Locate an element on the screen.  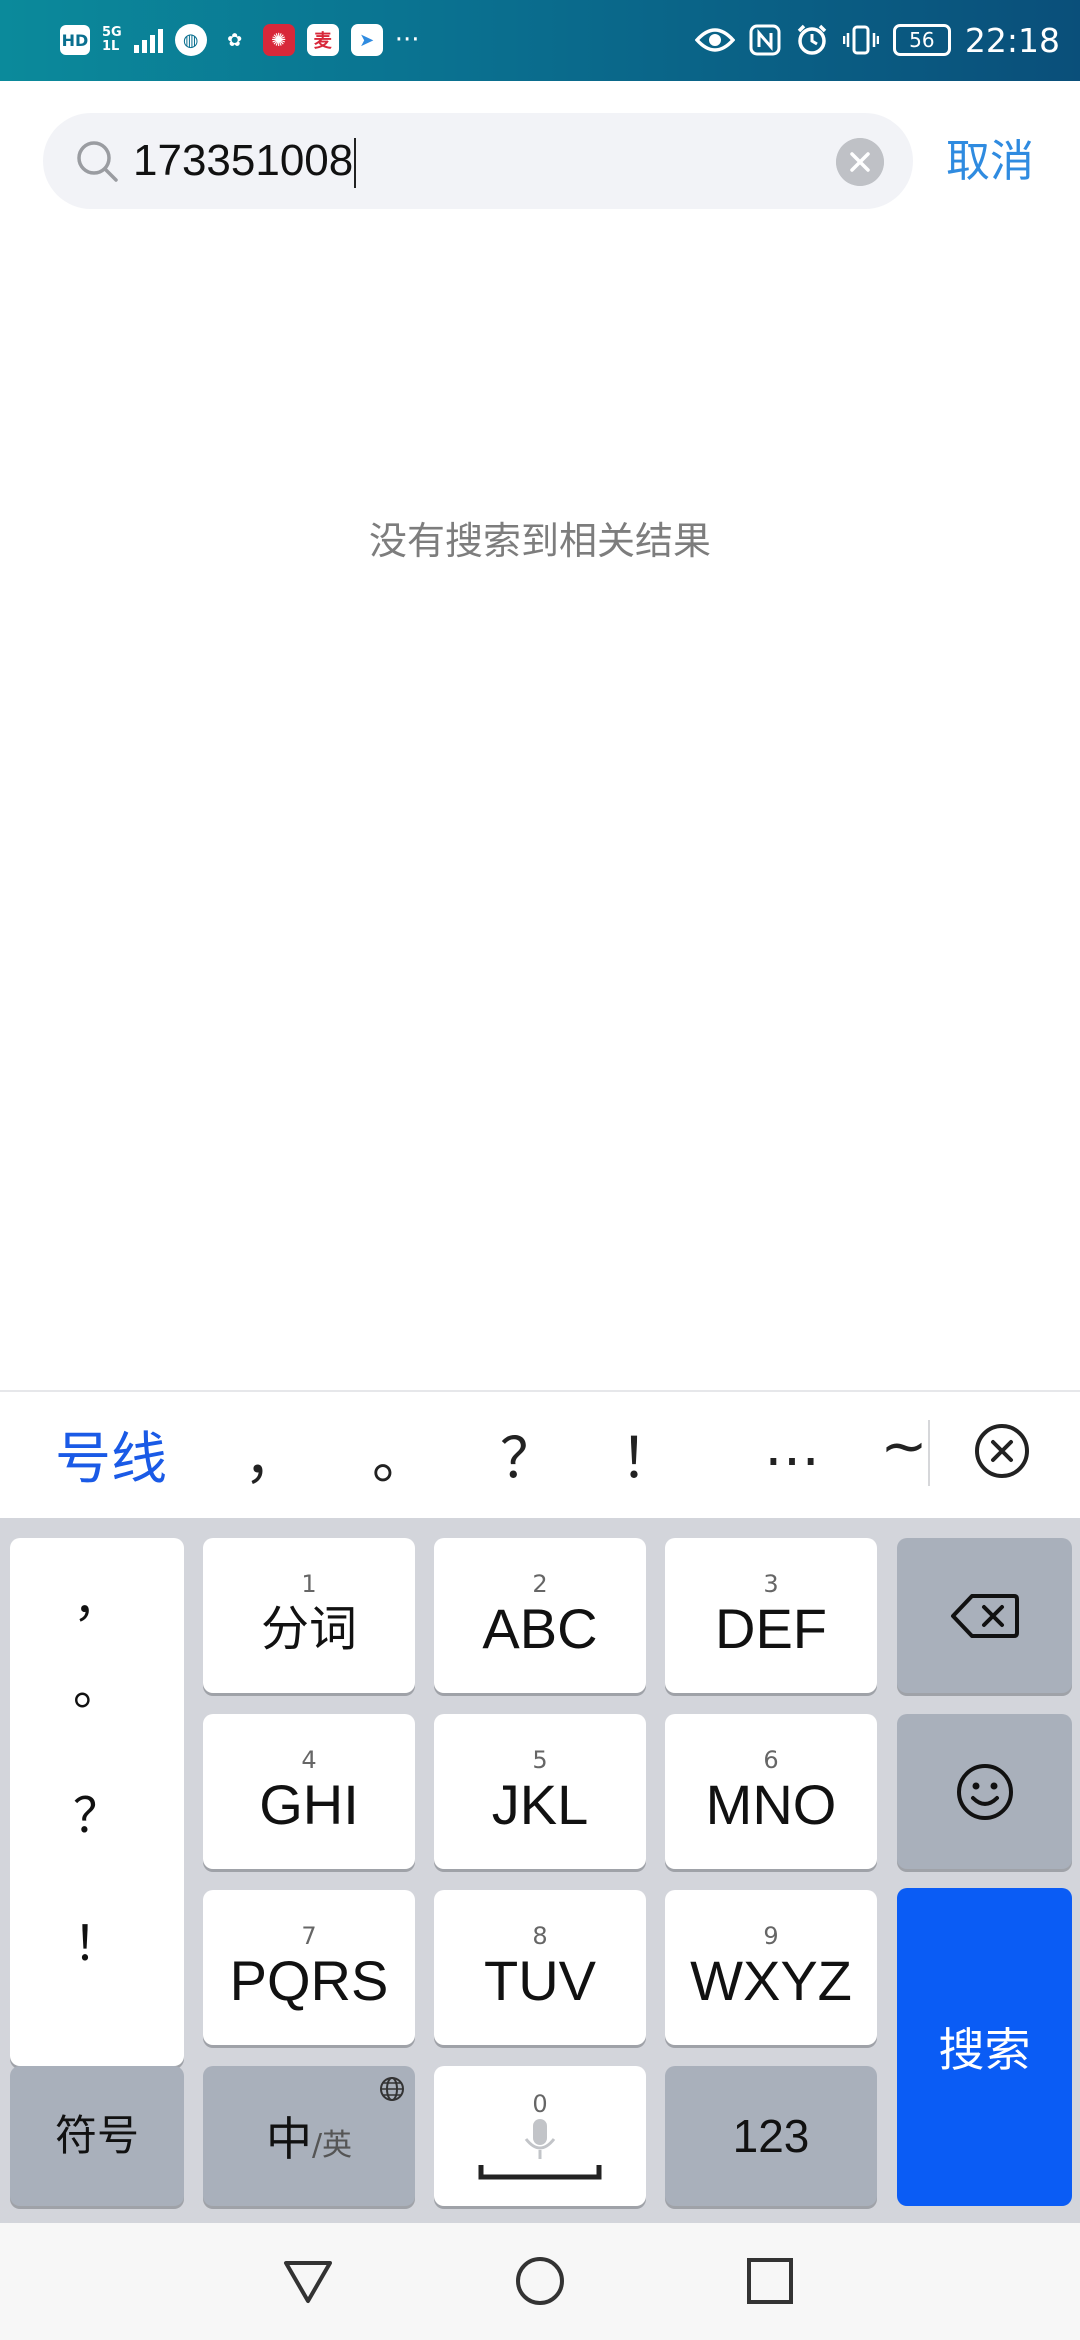
key-label: ABC is located at coordinates (540, 1628).